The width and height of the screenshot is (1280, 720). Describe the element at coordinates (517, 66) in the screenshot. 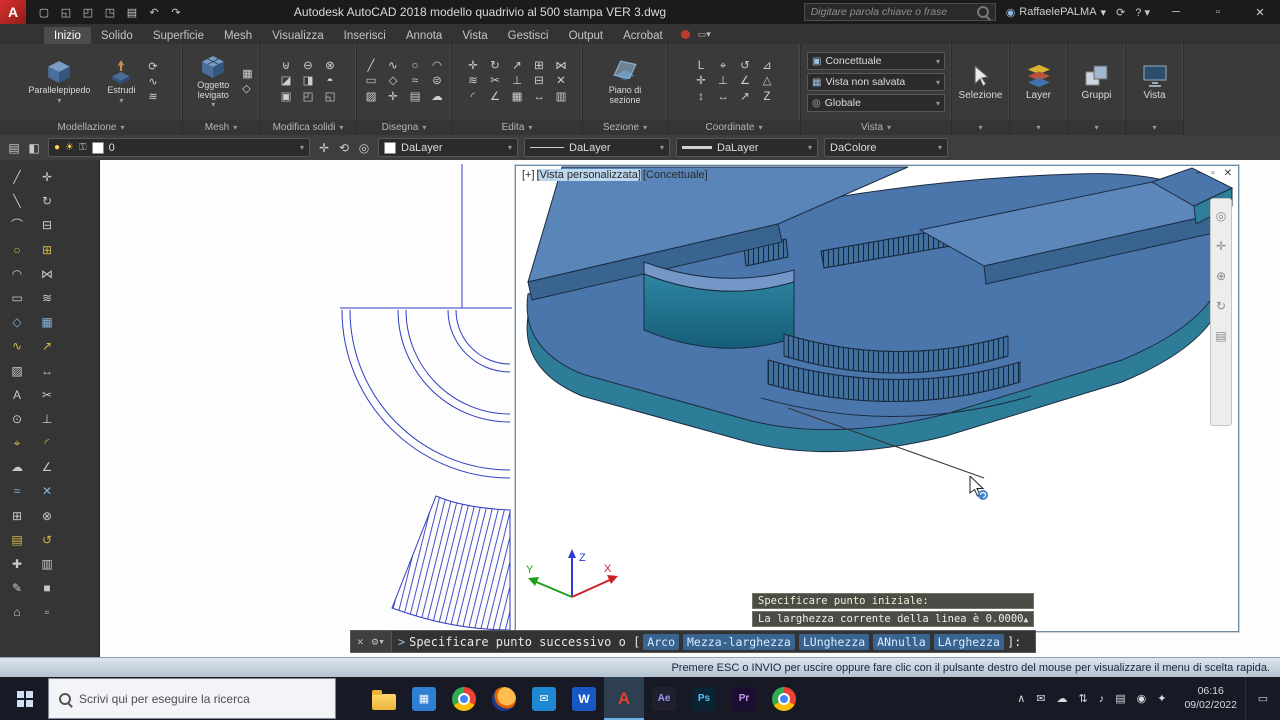

I see `scale-icon: ↗` at that location.